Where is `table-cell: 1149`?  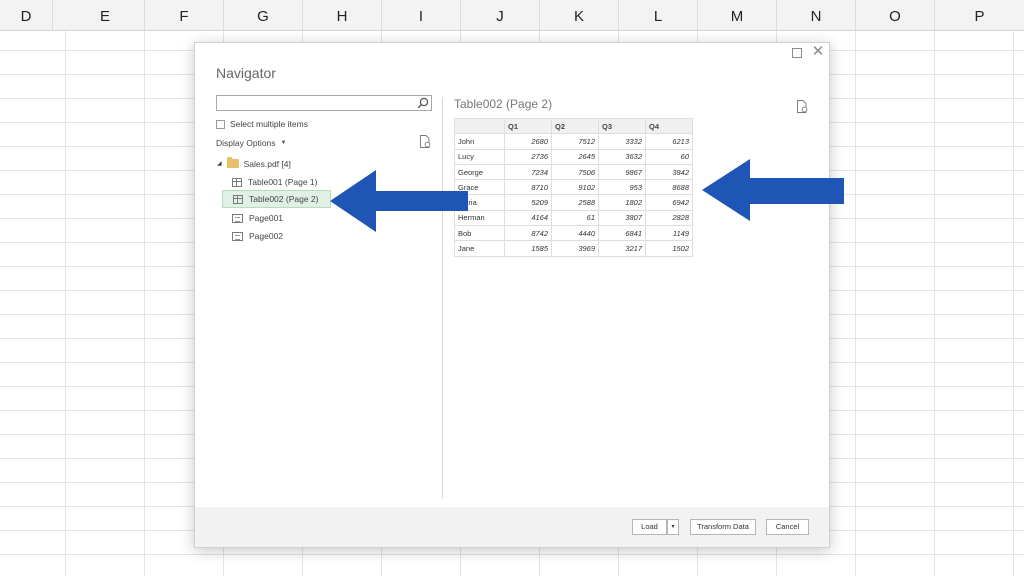 table-cell: 1149 is located at coordinates (669, 233).